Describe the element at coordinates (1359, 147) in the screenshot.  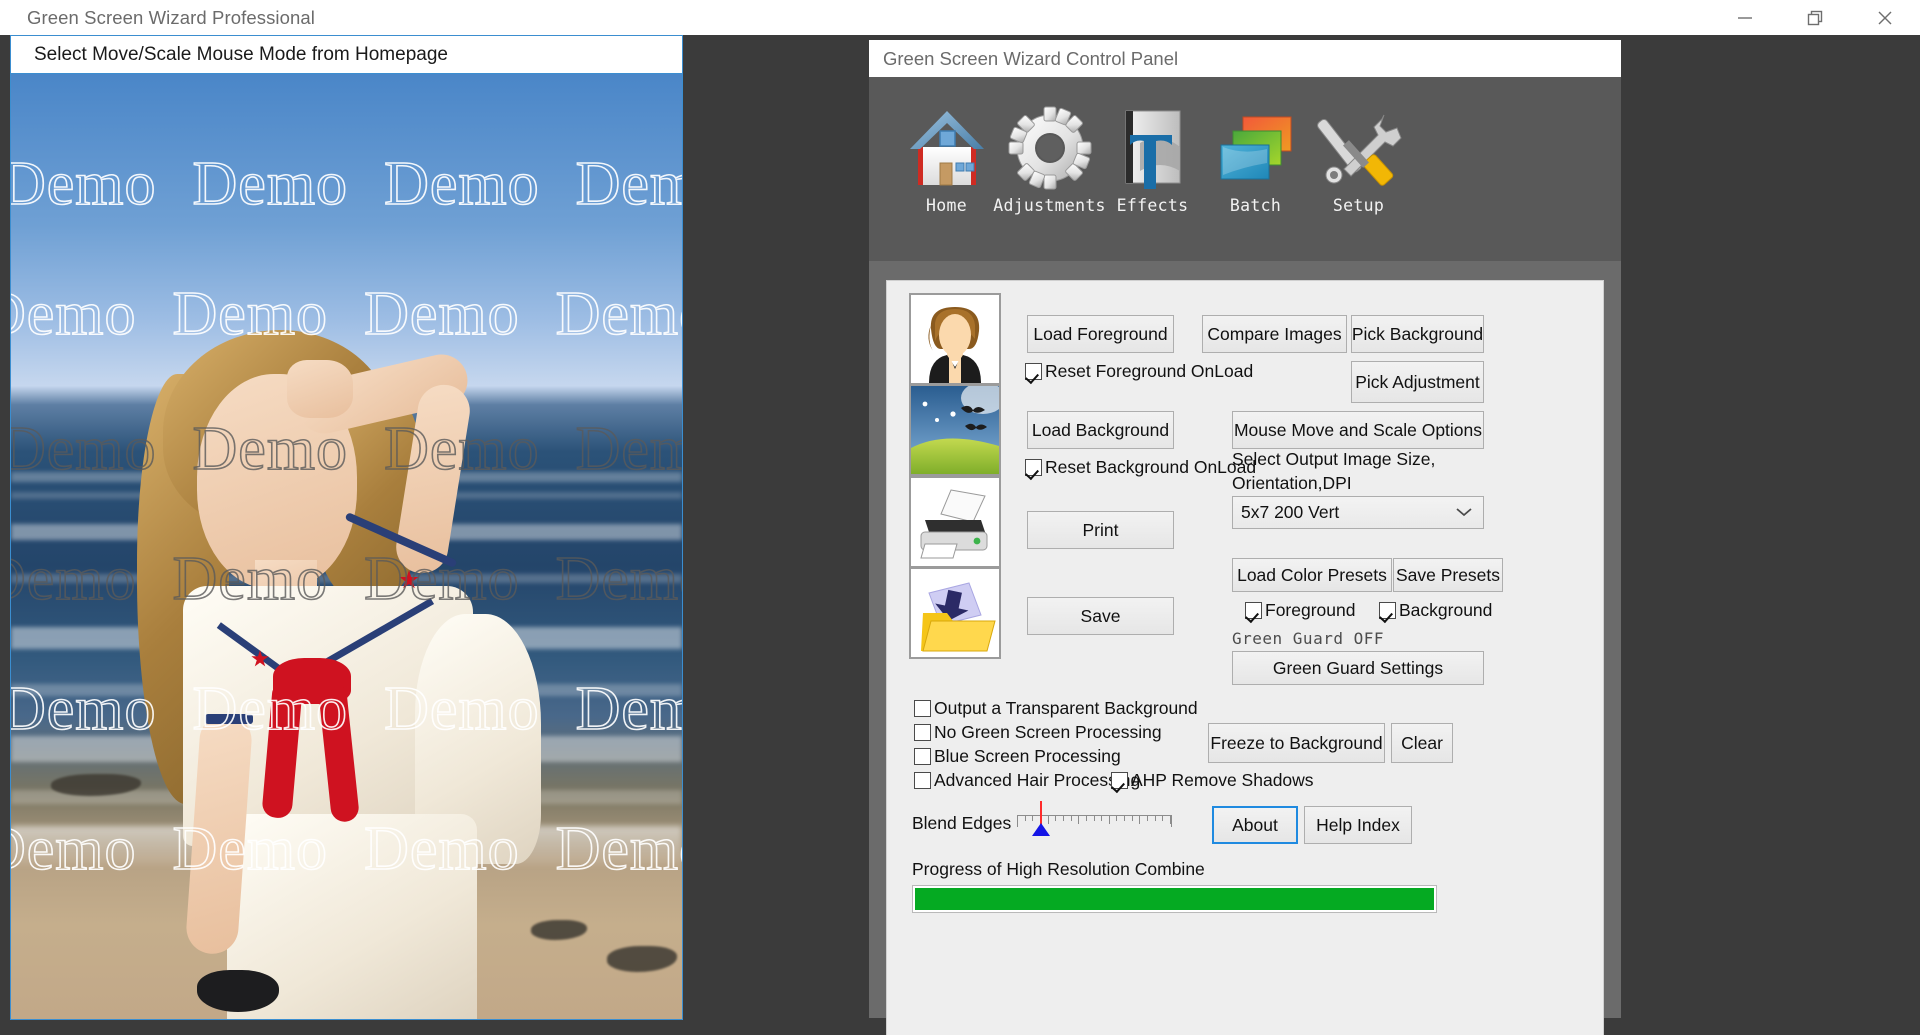
I see `wrench-screwdriver-icon` at that location.